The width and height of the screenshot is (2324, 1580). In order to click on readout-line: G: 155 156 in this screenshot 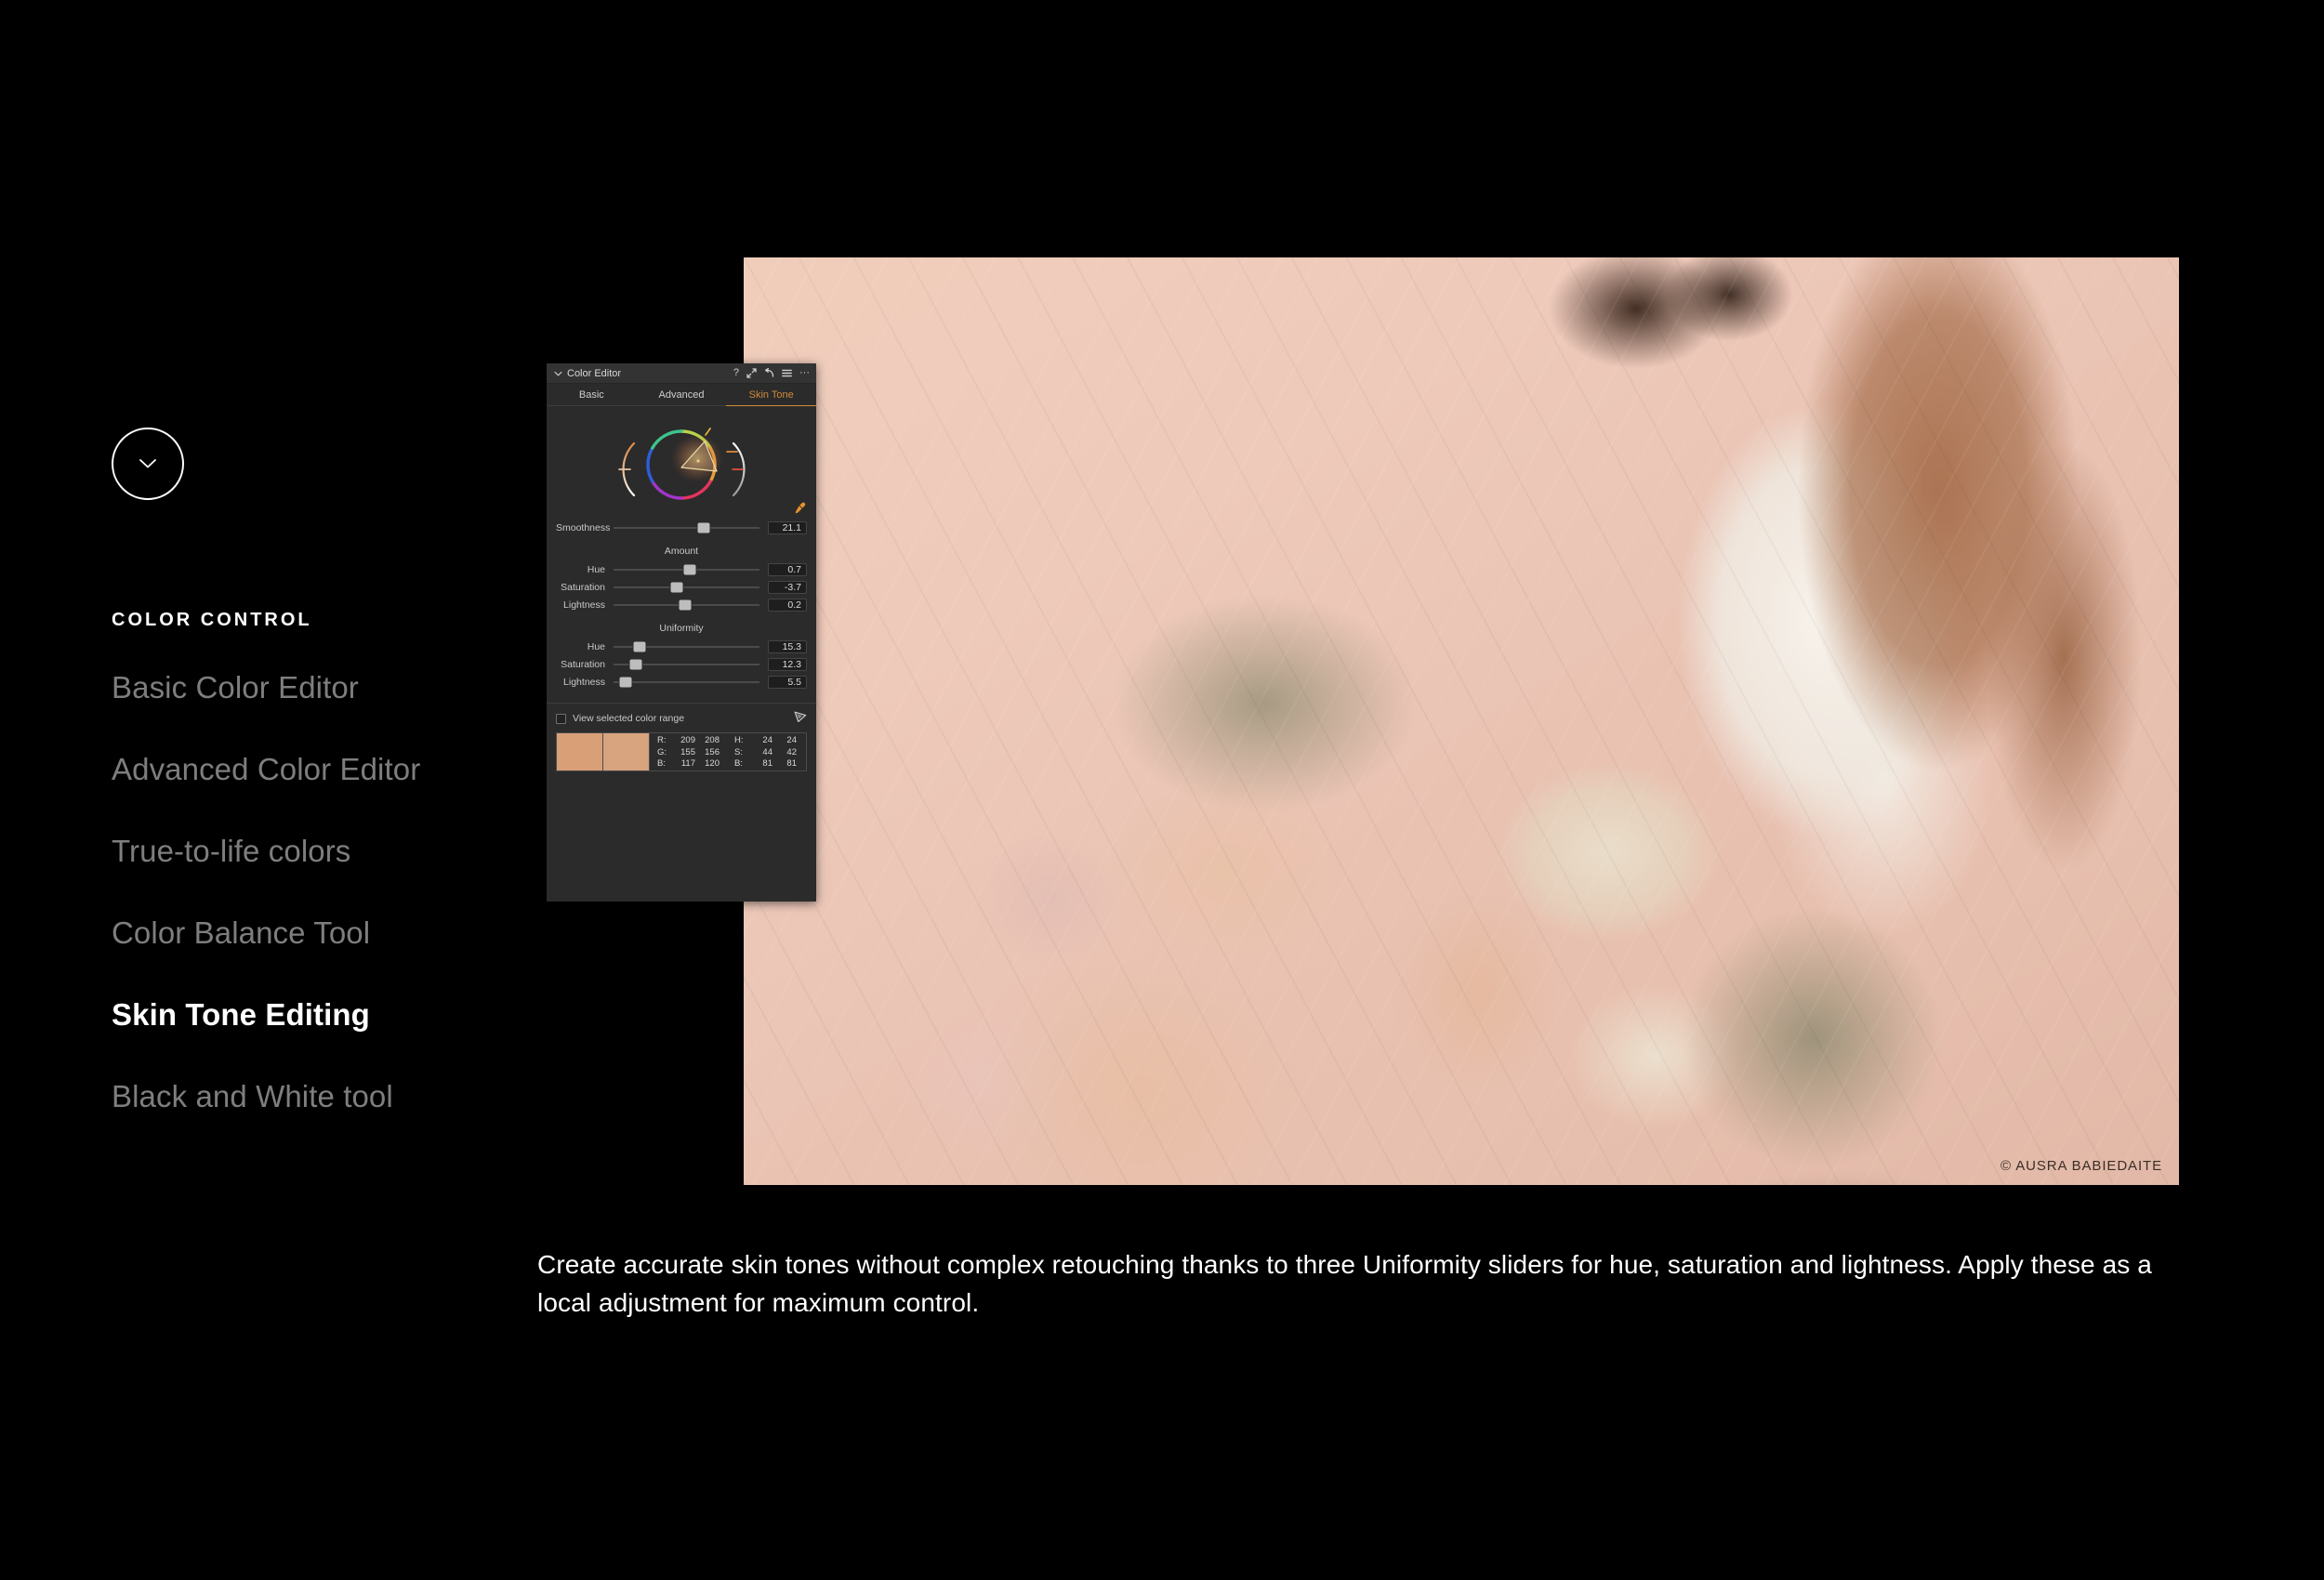, I will do `click(688, 753)`.